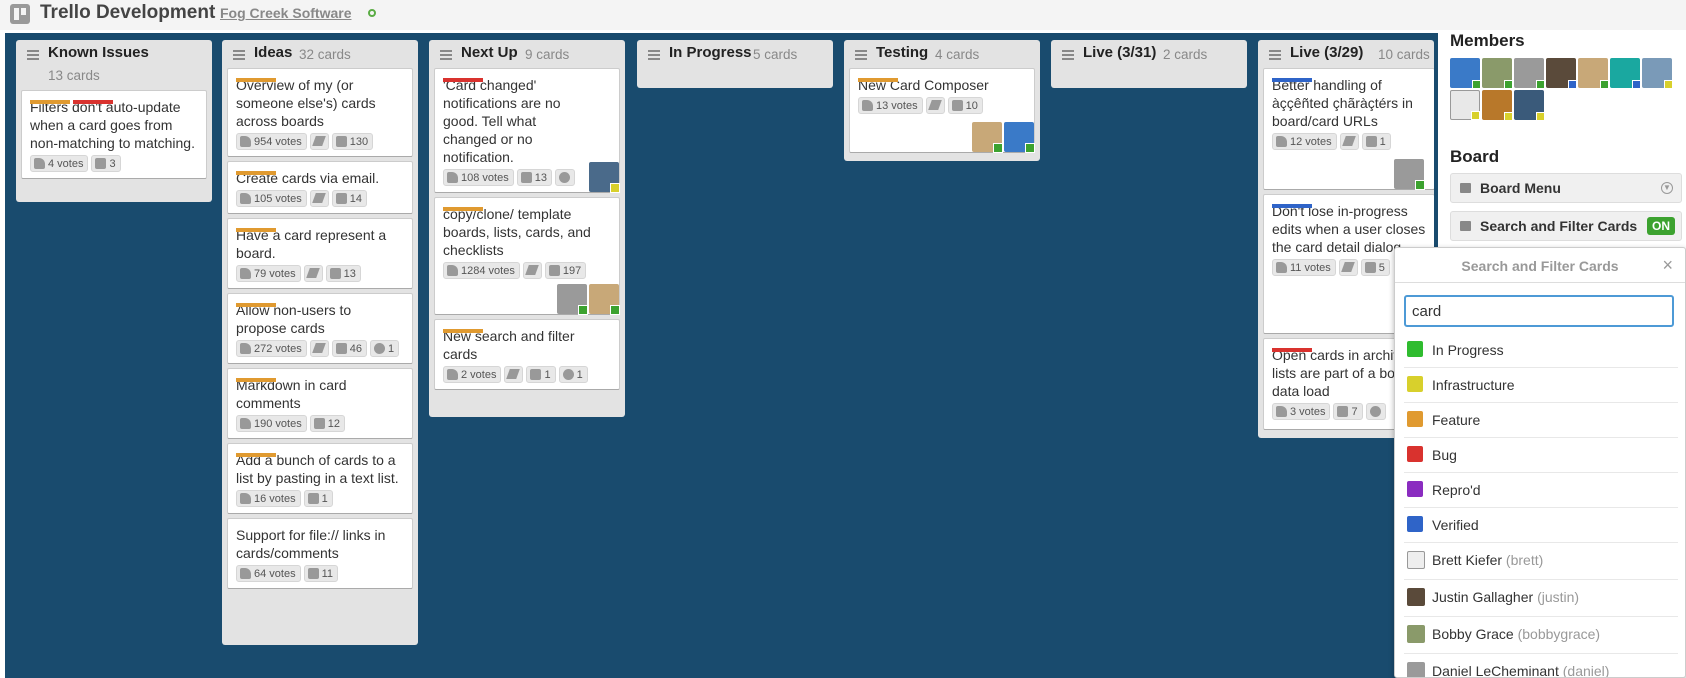 The width and height of the screenshot is (1686, 678). Describe the element at coordinates (541, 374) in the screenshot. I see `comments-badge: 1` at that location.